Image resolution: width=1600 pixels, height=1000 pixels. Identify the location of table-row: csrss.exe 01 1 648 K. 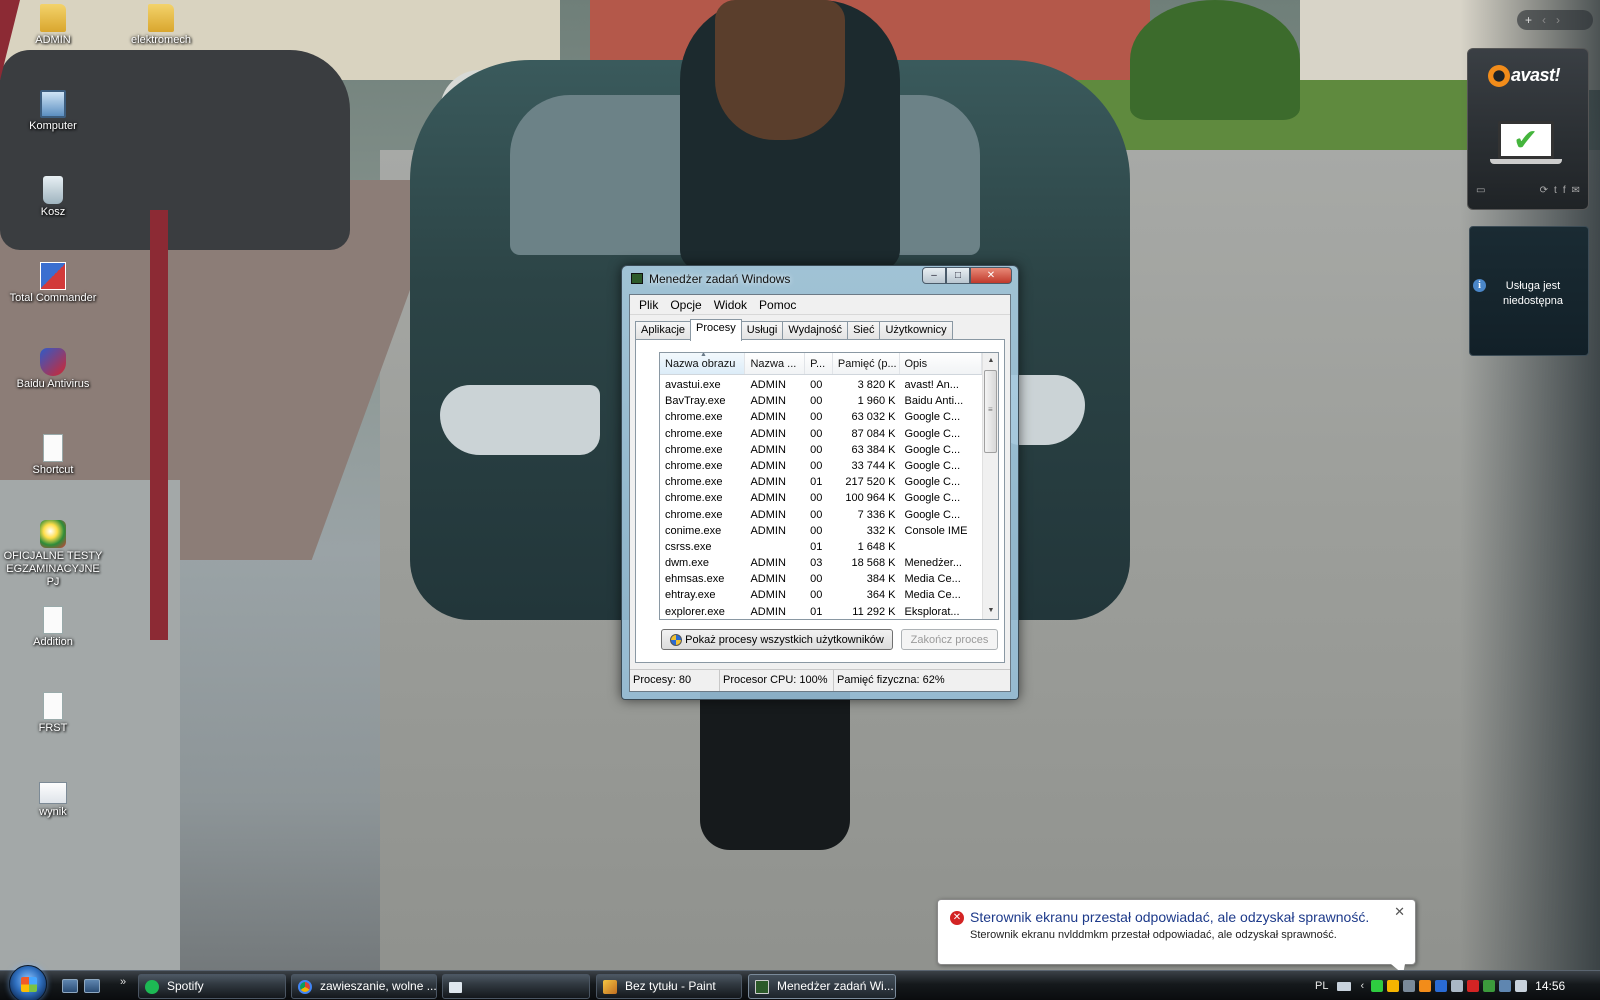
(821, 547).